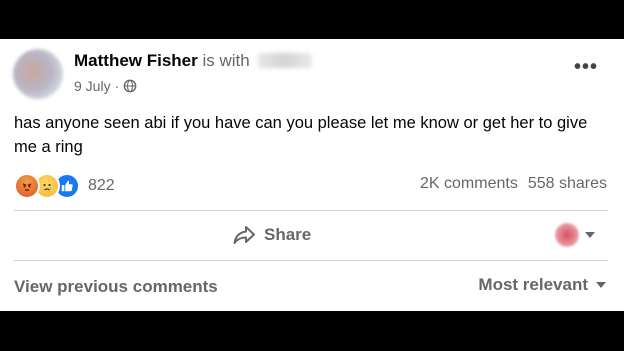  Describe the element at coordinates (64, 186) in the screenshot. I see `reactions-summary: 822` at that location.